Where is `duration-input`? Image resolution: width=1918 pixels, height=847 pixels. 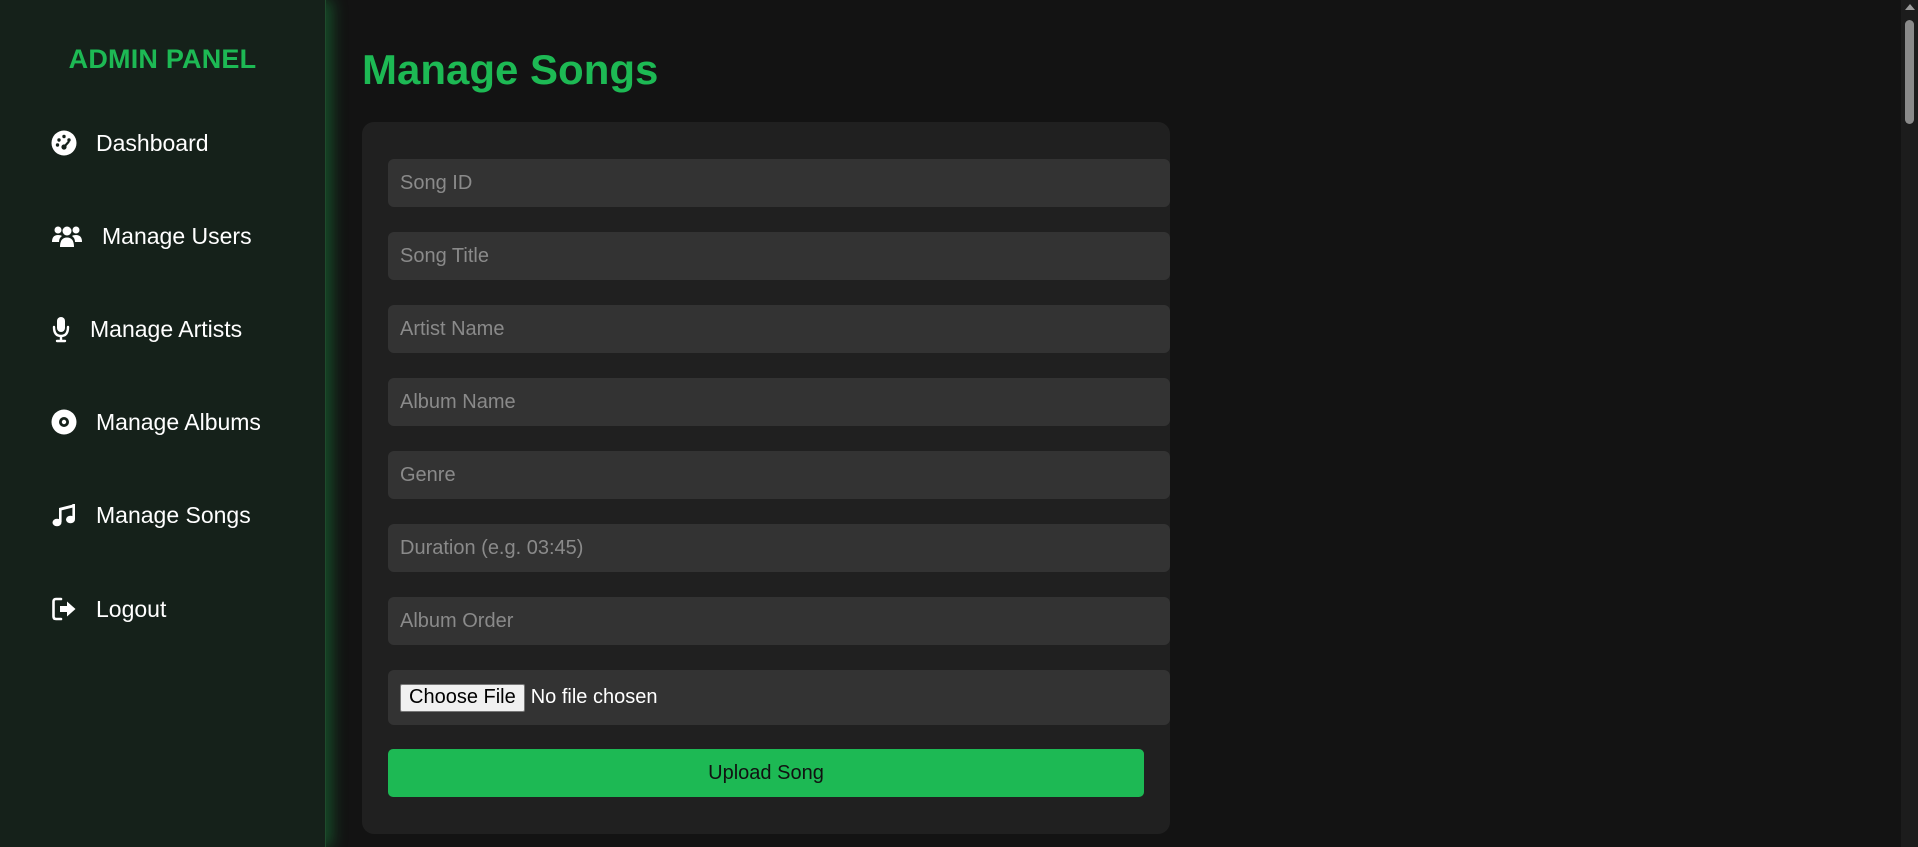
duration-input is located at coordinates (779, 548).